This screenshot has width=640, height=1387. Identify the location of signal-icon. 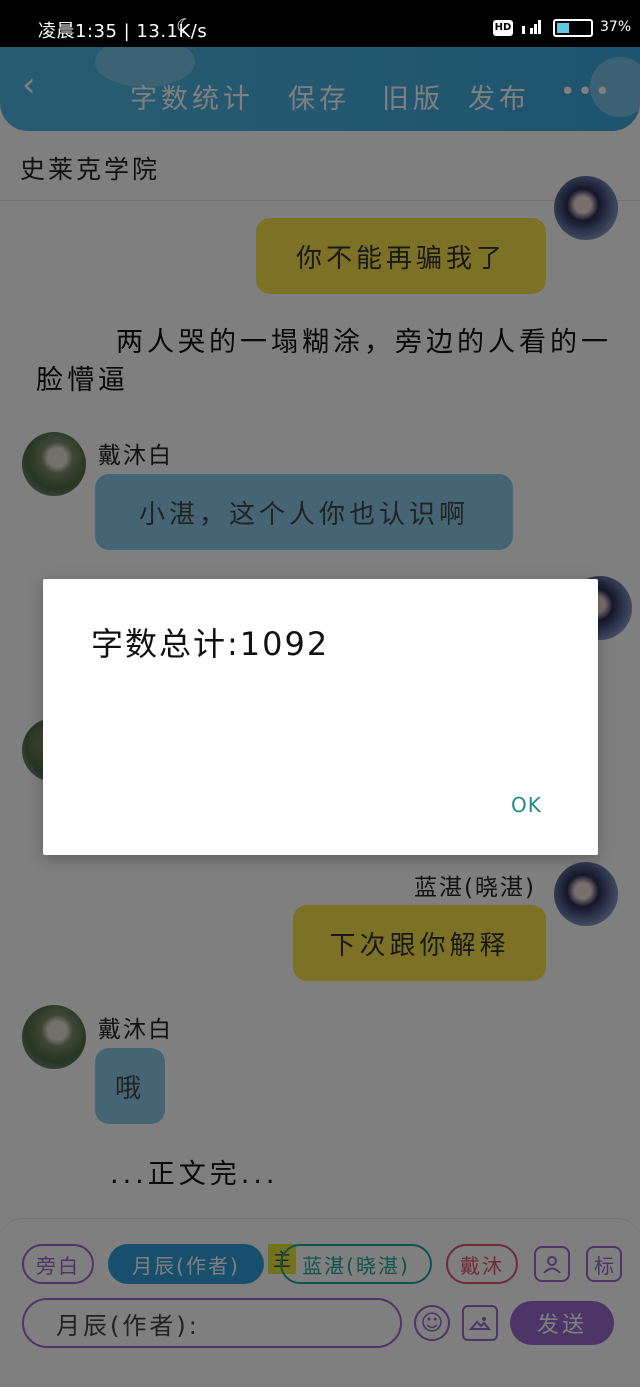
(531, 27).